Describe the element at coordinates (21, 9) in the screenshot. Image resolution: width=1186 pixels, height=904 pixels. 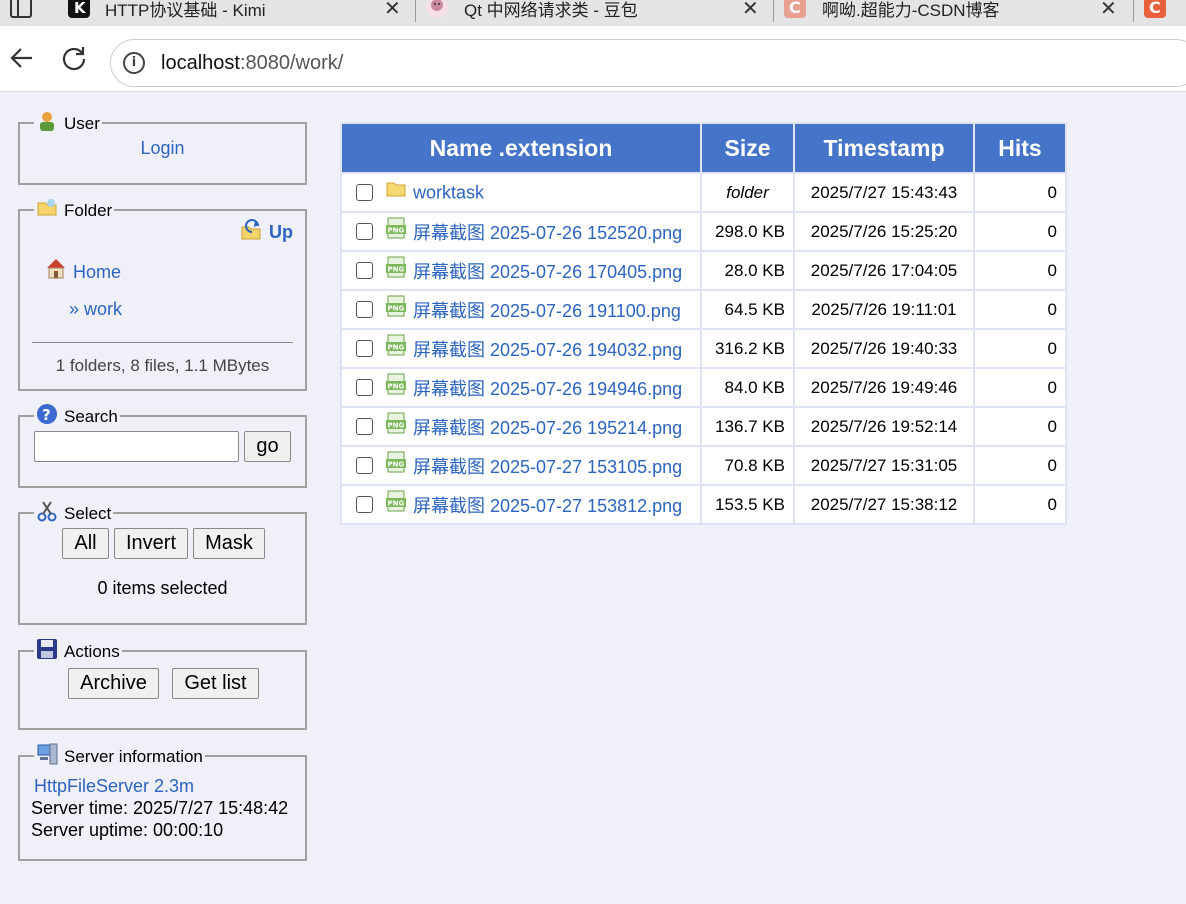
I see `sidebar-toggle-icon` at that location.